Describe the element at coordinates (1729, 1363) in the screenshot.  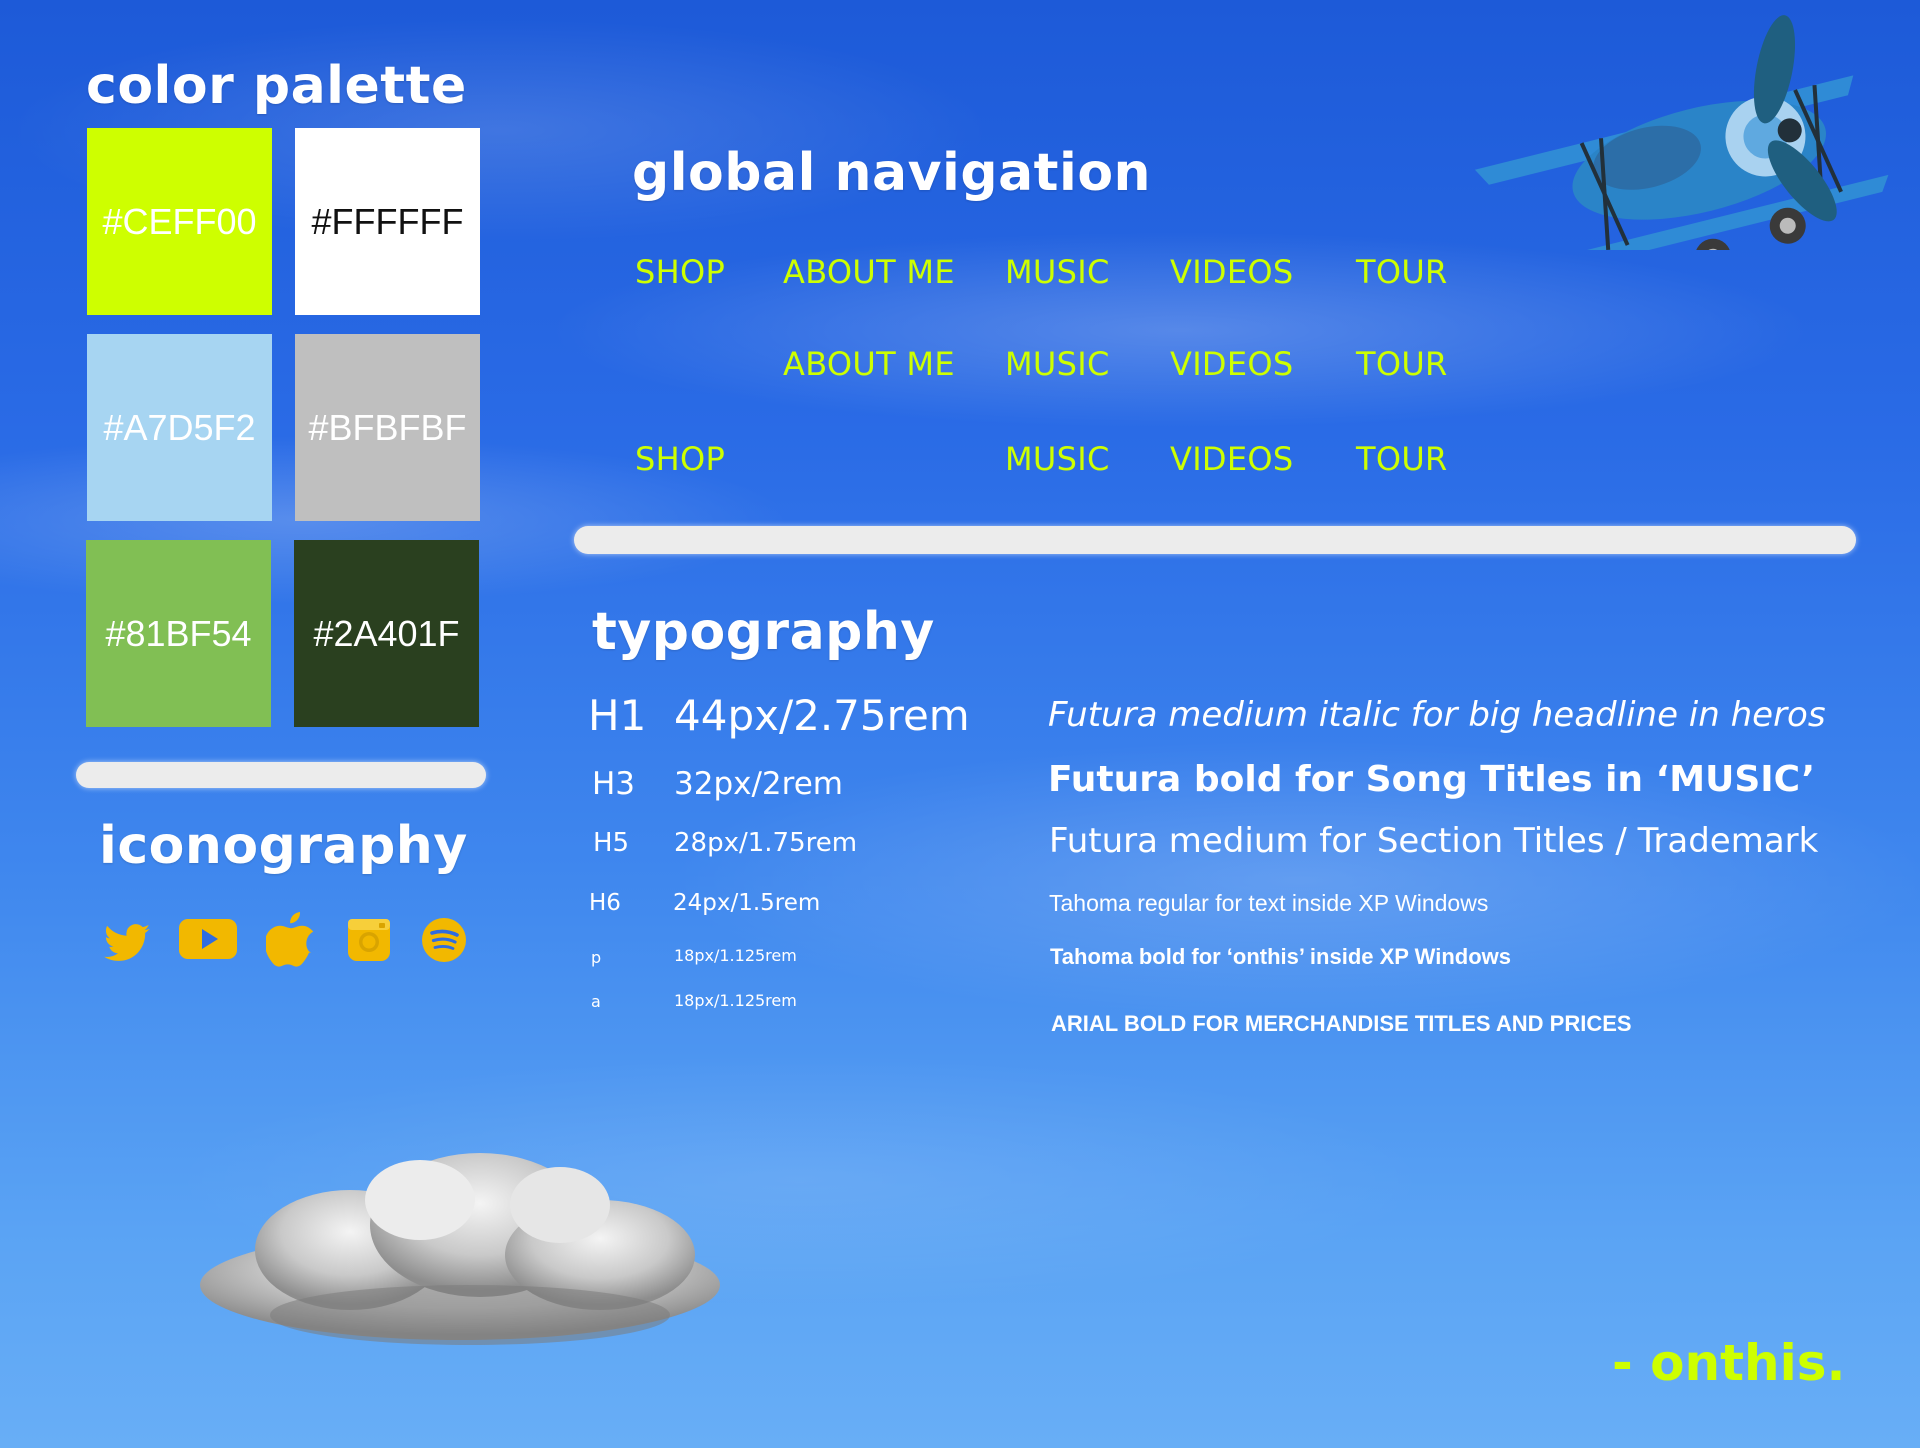
I see `signature: - onthis.` at that location.